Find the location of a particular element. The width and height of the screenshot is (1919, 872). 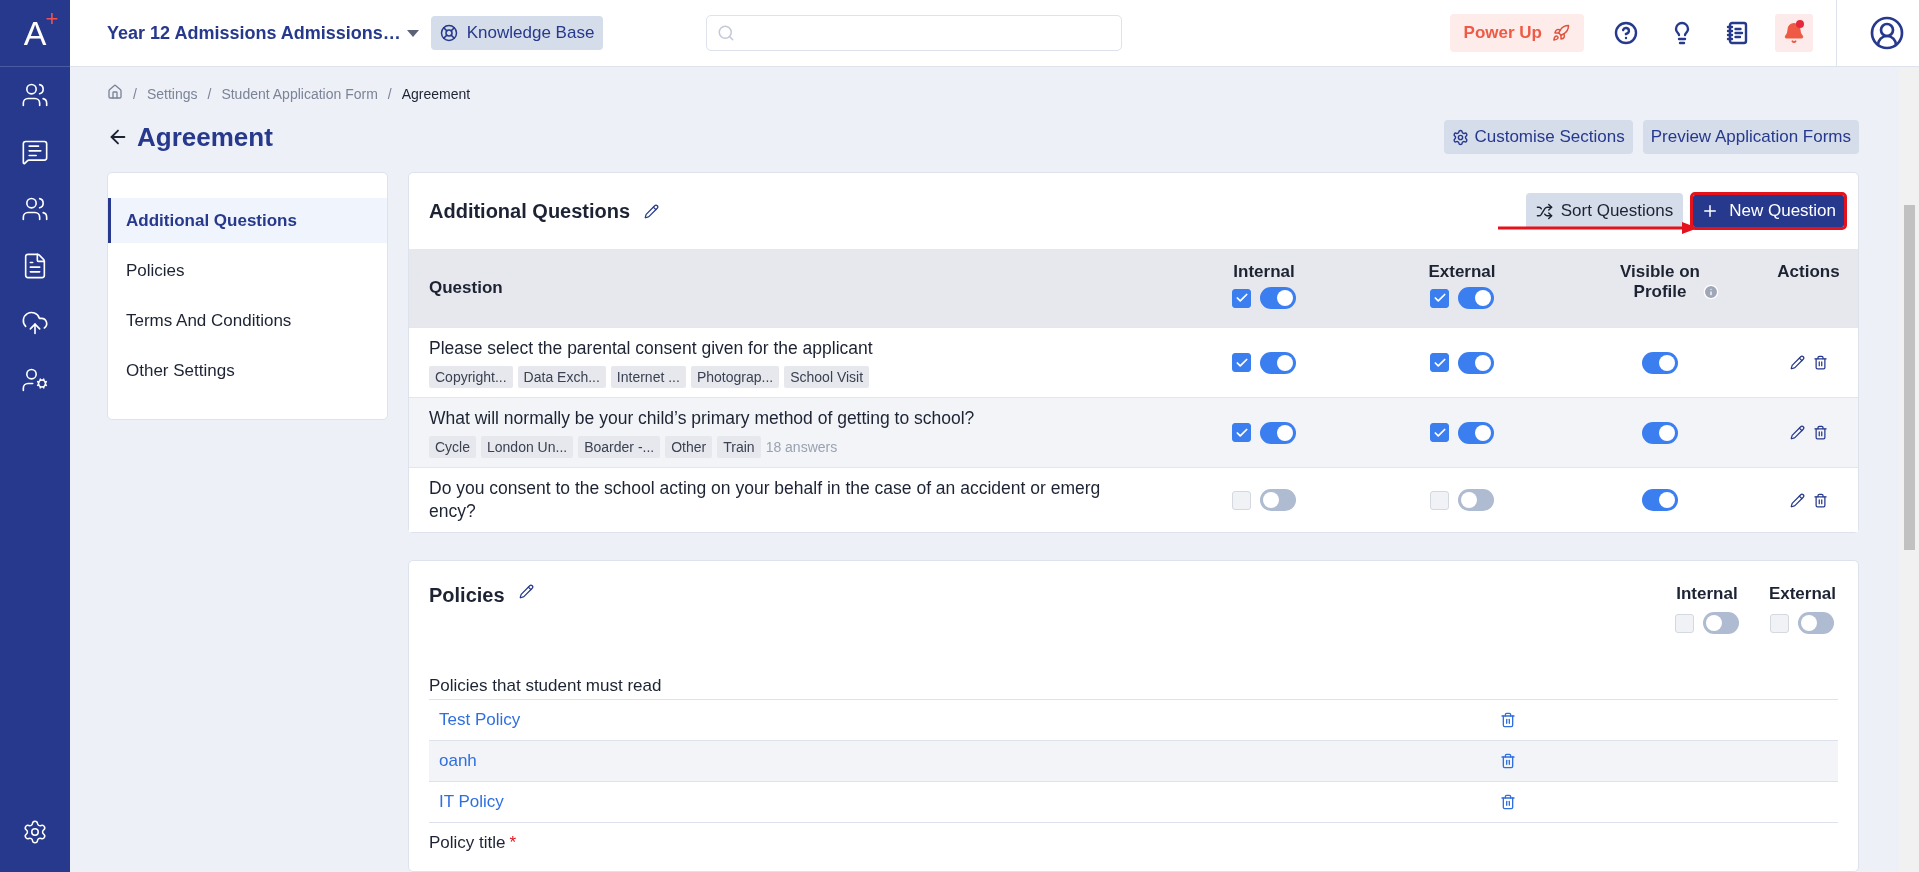

section-nav-item: Additional Questions is located at coordinates (247, 220).